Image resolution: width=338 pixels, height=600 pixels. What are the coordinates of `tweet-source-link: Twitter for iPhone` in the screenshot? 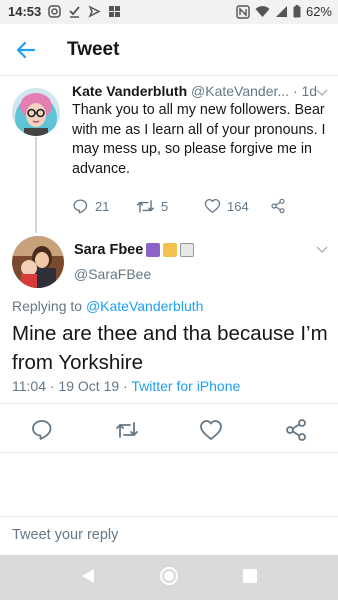 It's located at (185, 386).